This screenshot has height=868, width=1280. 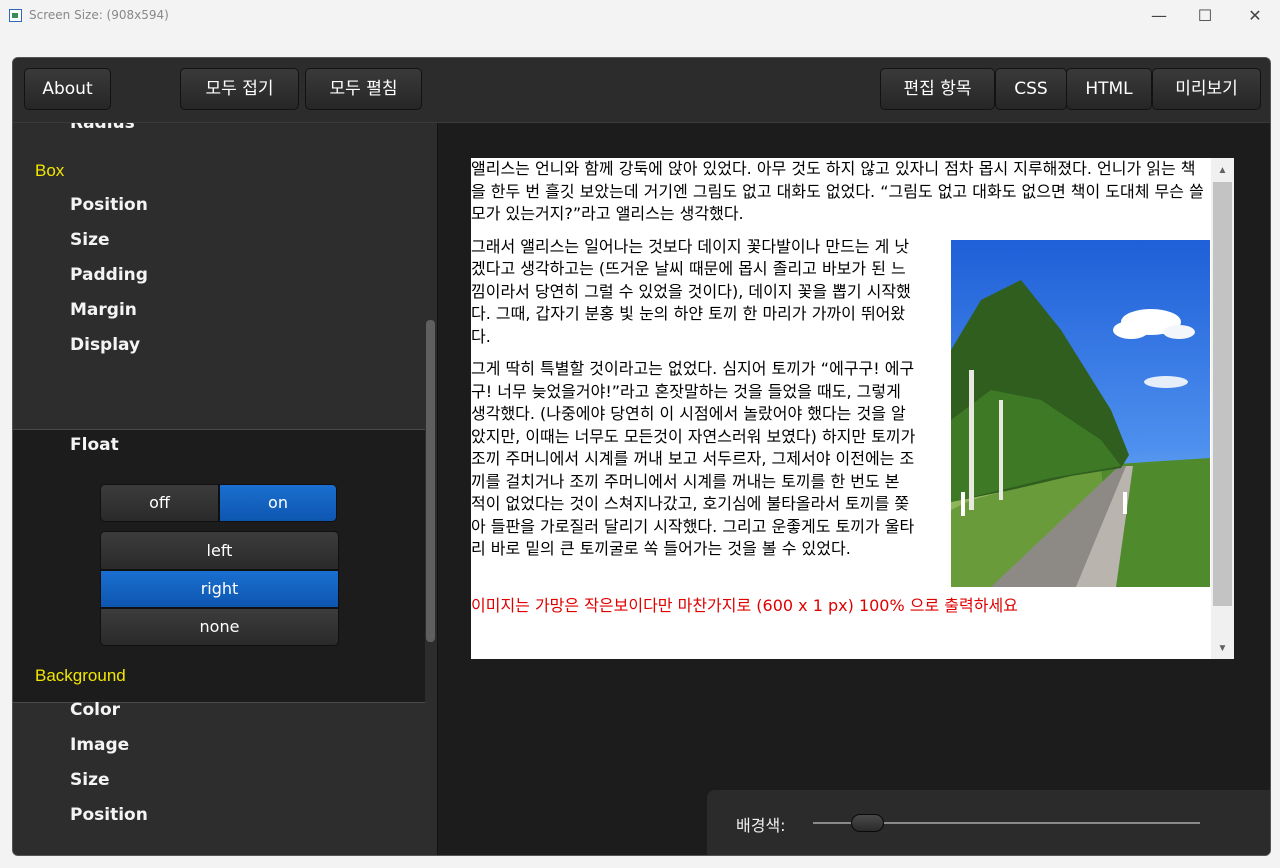 I want to click on sidebar-item-position: Position, so click(x=109, y=205).